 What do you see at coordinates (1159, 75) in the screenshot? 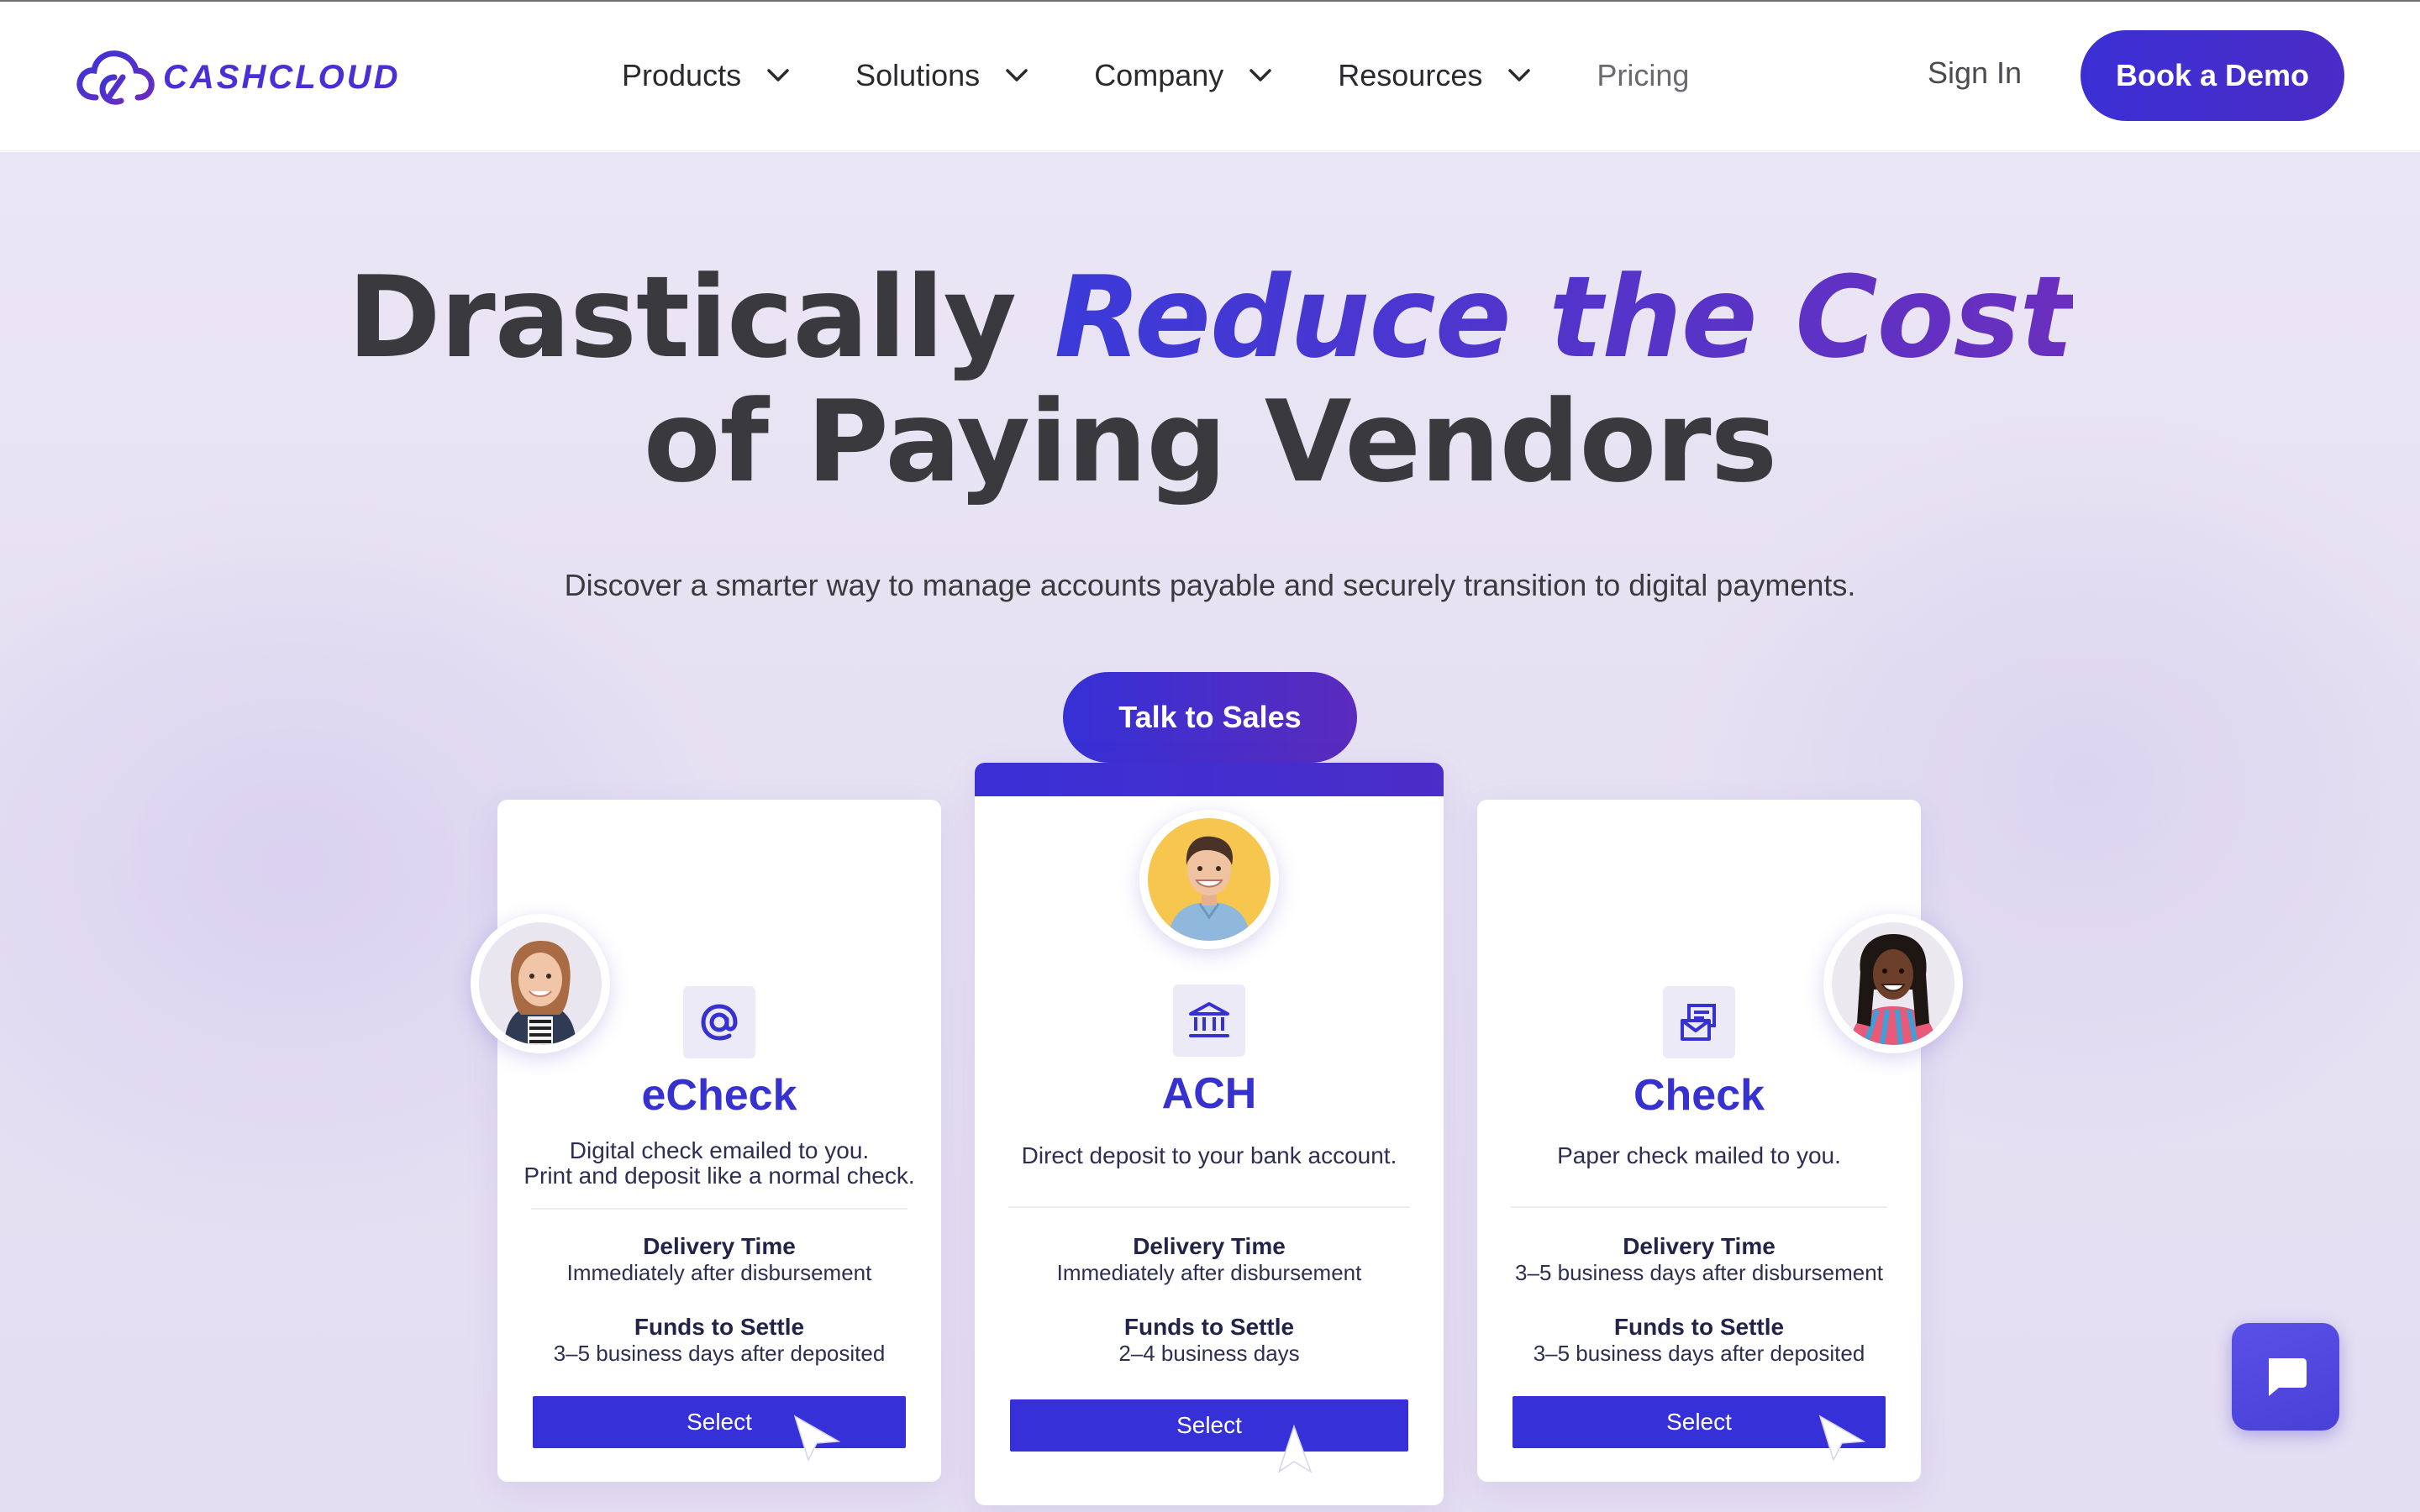
I see `nav-company-label: Company` at bounding box center [1159, 75].